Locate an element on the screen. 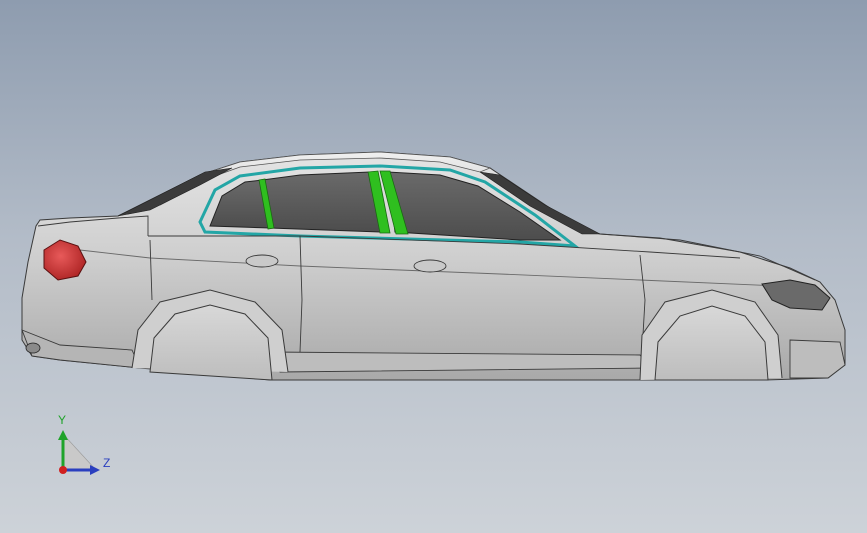 Image resolution: width=867 pixels, height=533 pixels. rear-door-window is located at coordinates (321, 202).